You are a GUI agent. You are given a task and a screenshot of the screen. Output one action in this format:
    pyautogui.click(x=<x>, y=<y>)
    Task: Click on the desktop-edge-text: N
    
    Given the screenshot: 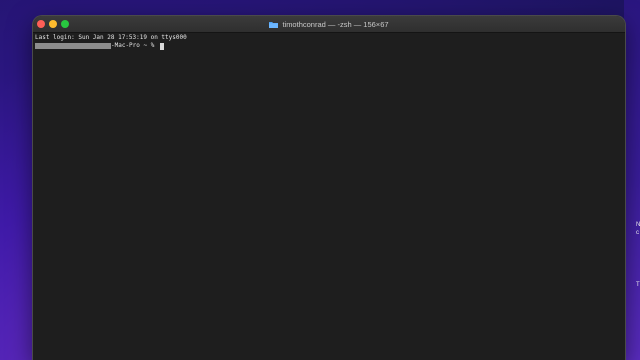 What is the action you would take?
    pyautogui.click(x=638, y=225)
    